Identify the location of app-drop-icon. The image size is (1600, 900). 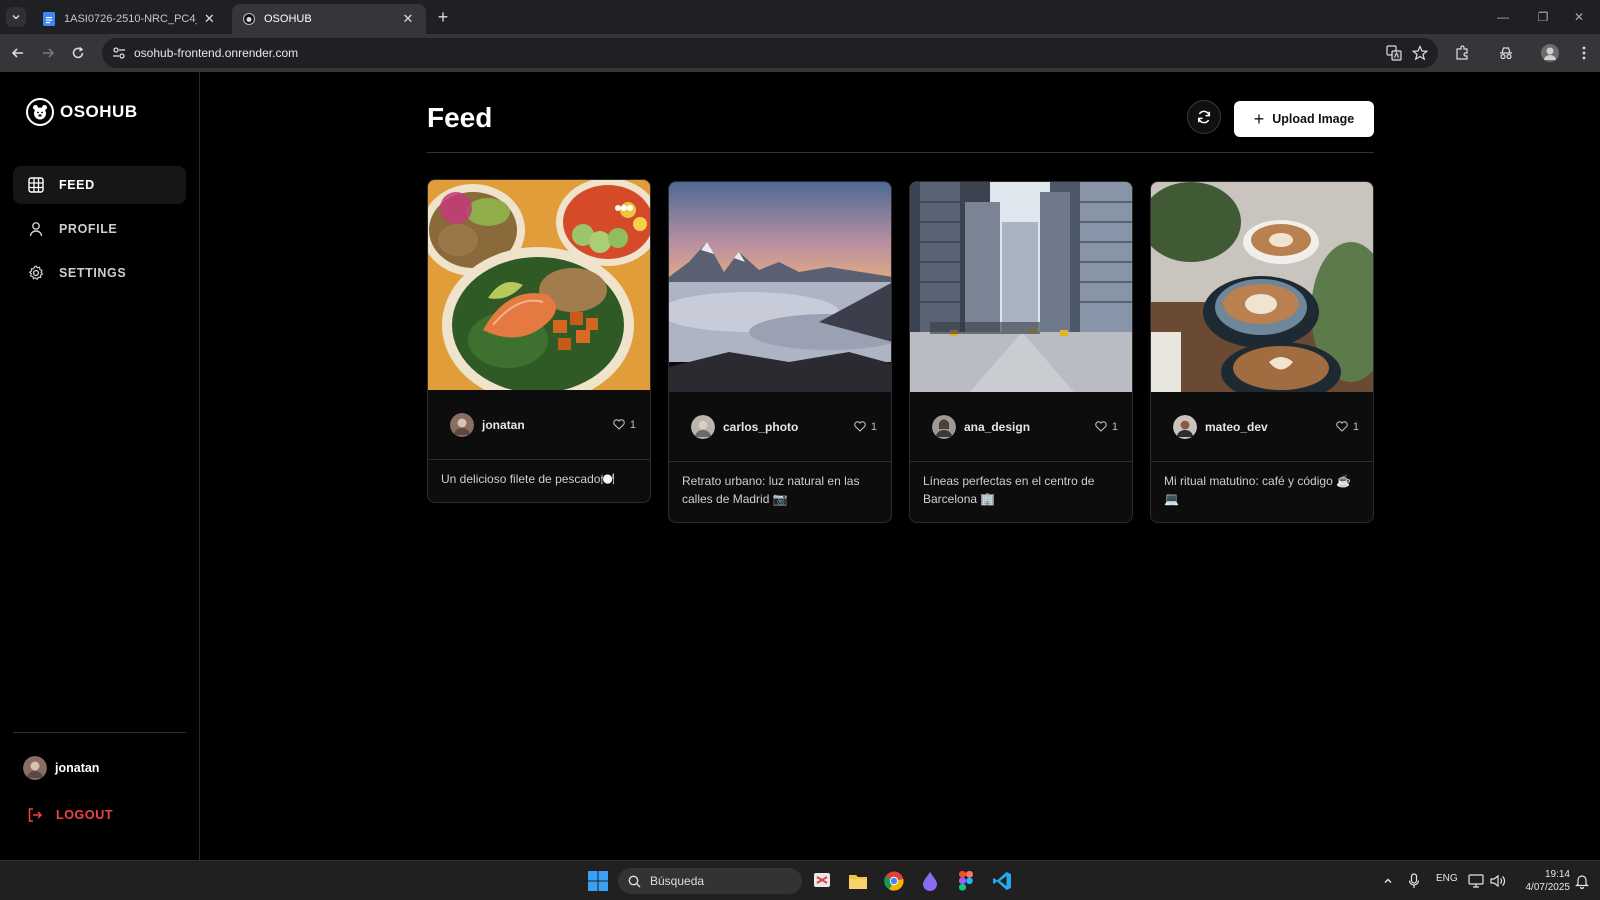
(930, 881).